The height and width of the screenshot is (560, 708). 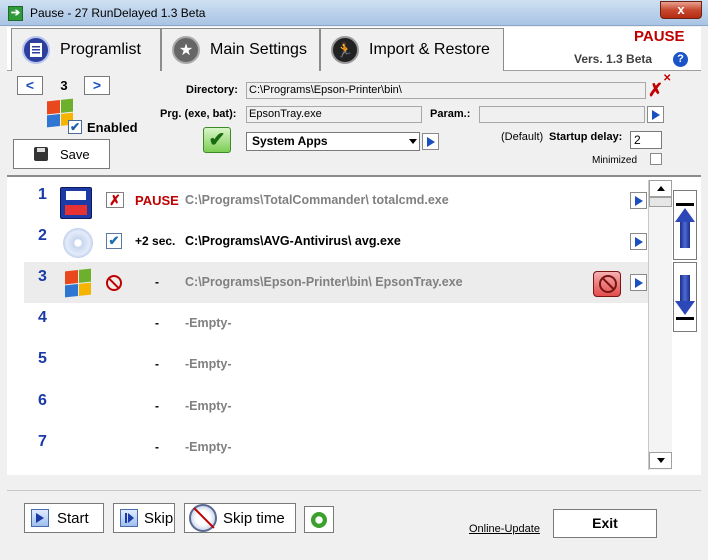 What do you see at coordinates (42, 441) in the screenshot?
I see `row-number: 7` at bounding box center [42, 441].